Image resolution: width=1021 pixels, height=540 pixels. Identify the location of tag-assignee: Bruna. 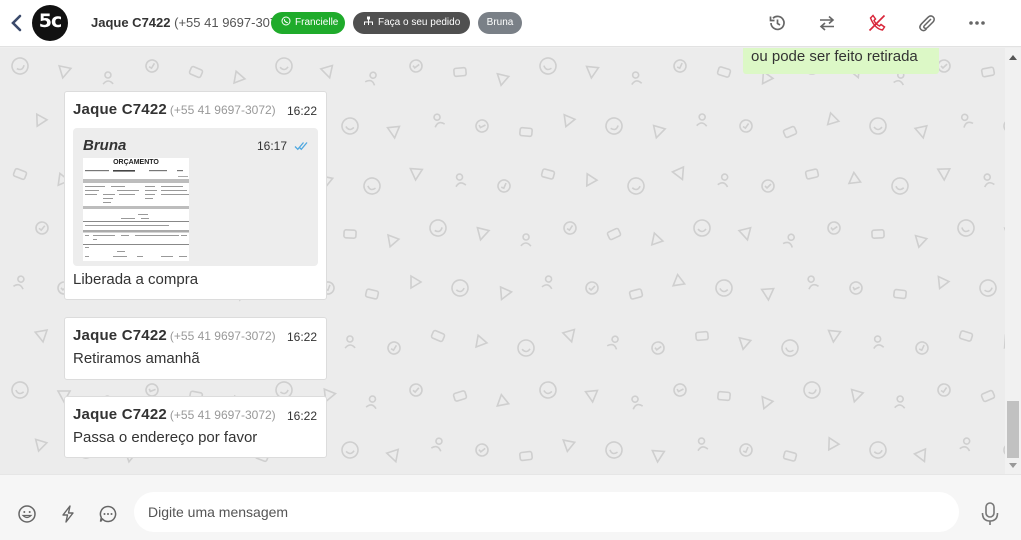
(500, 23).